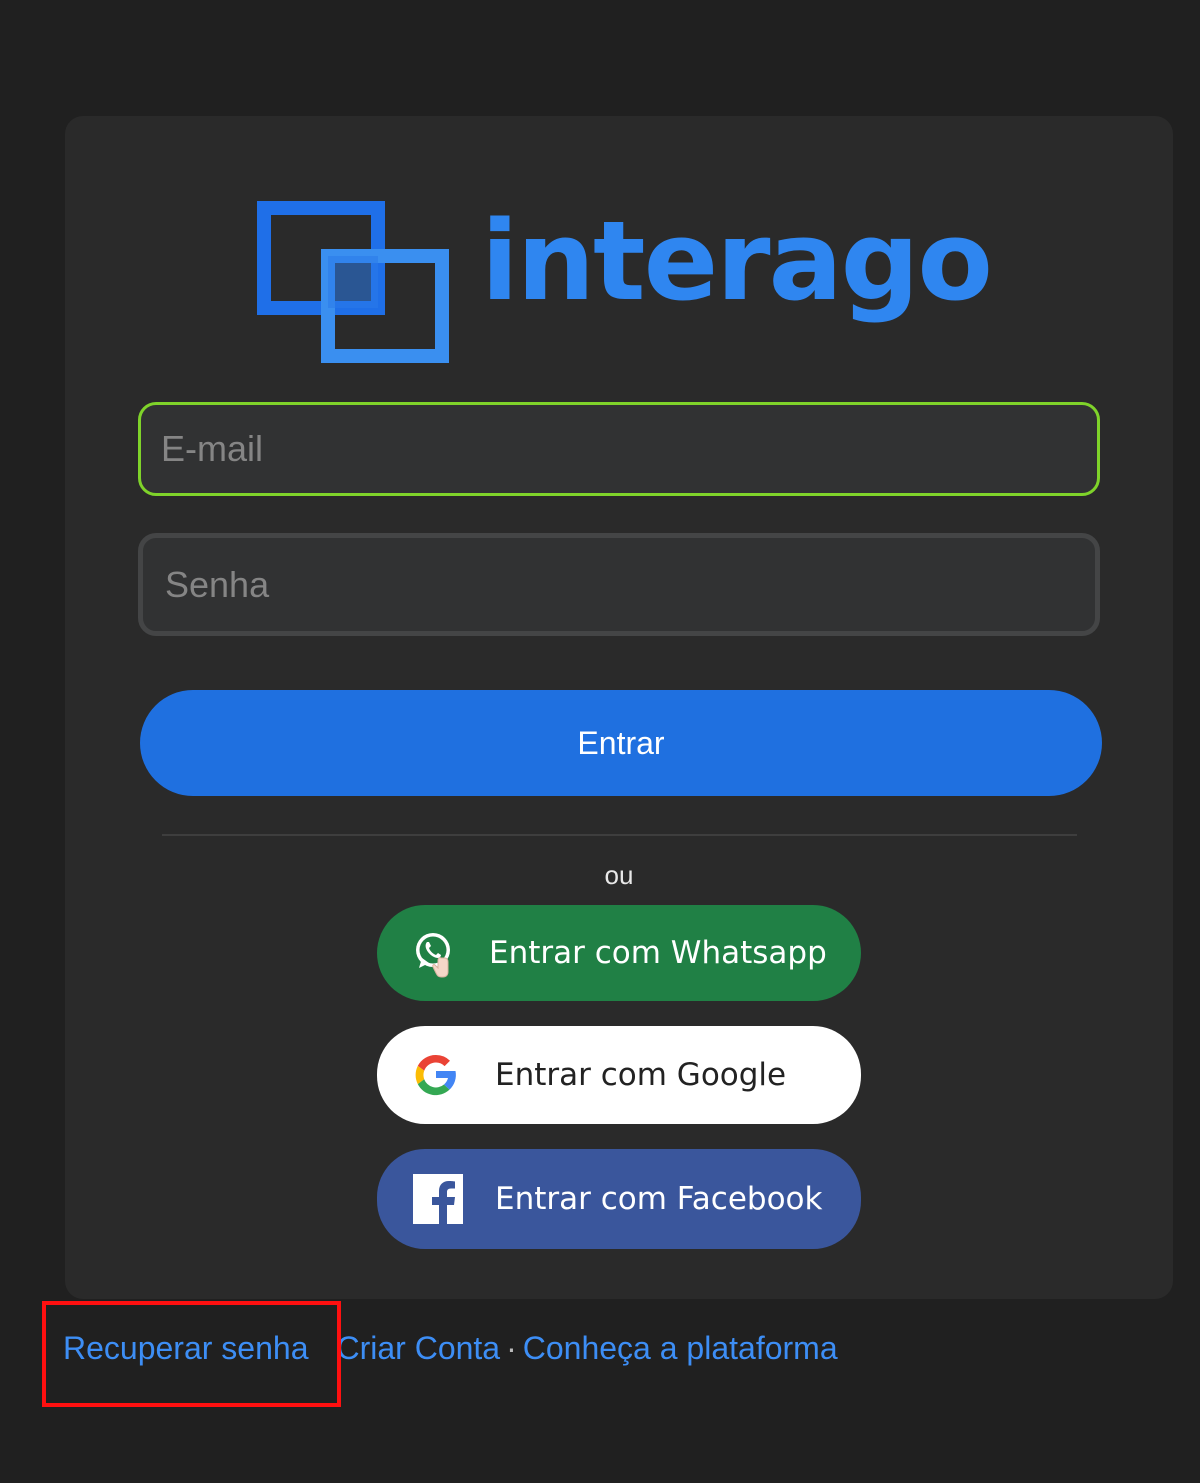 The image size is (1200, 1483). Describe the element at coordinates (680, 1348) in the screenshot. I see `discover-platform-link: Conheça a plataforma` at that location.